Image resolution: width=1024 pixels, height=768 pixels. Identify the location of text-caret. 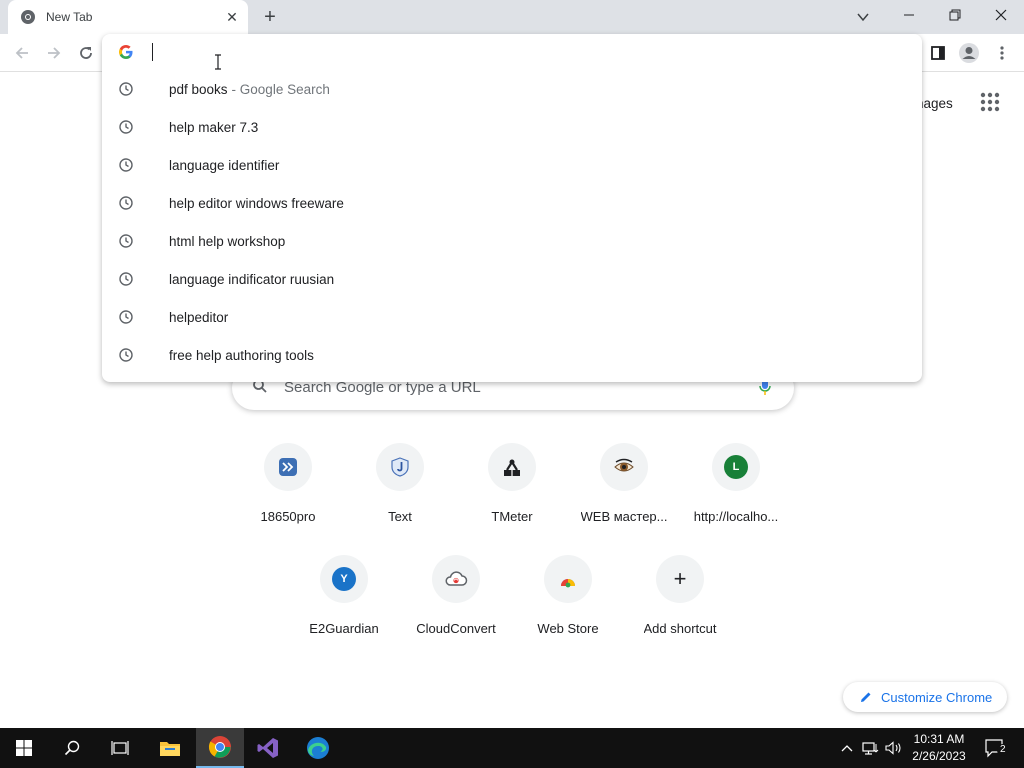
(152, 52).